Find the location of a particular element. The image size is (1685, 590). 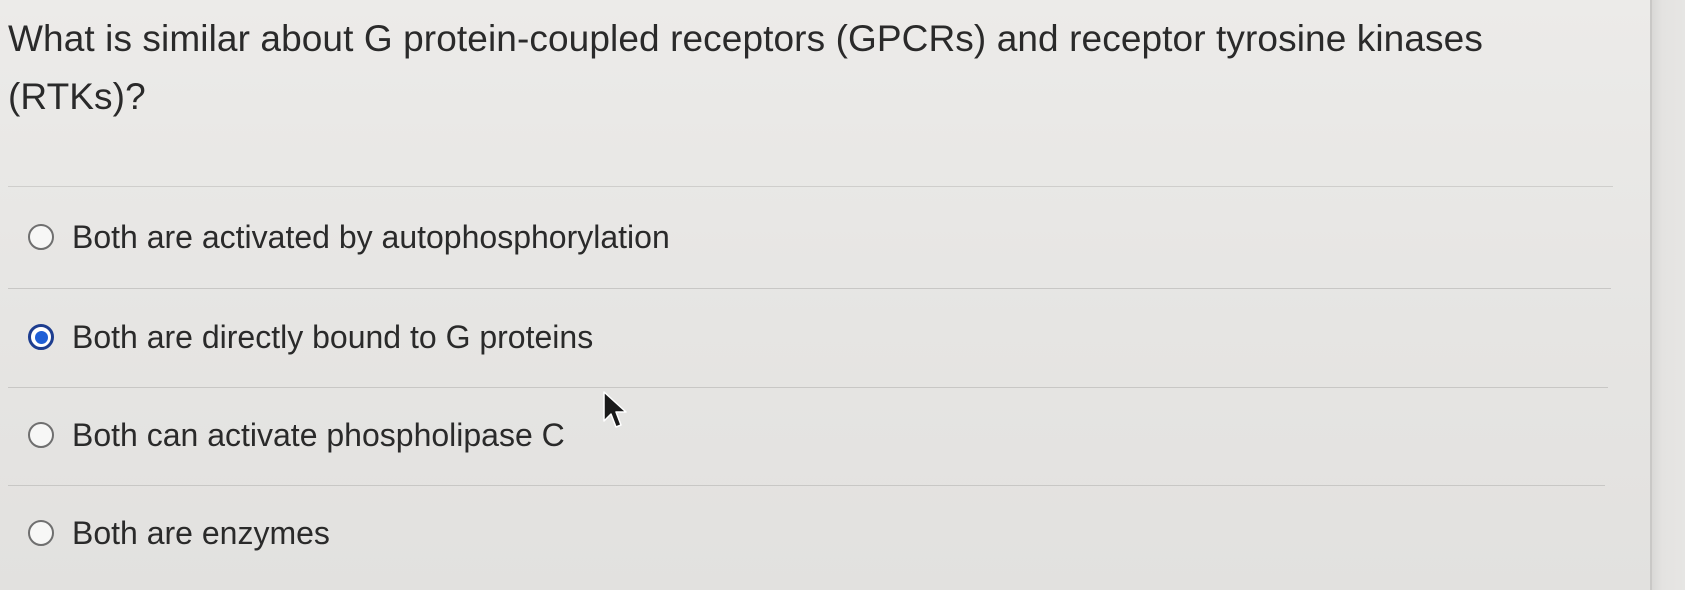

answer-option-2: Both are directly bound to G proteins is located at coordinates (310, 337).